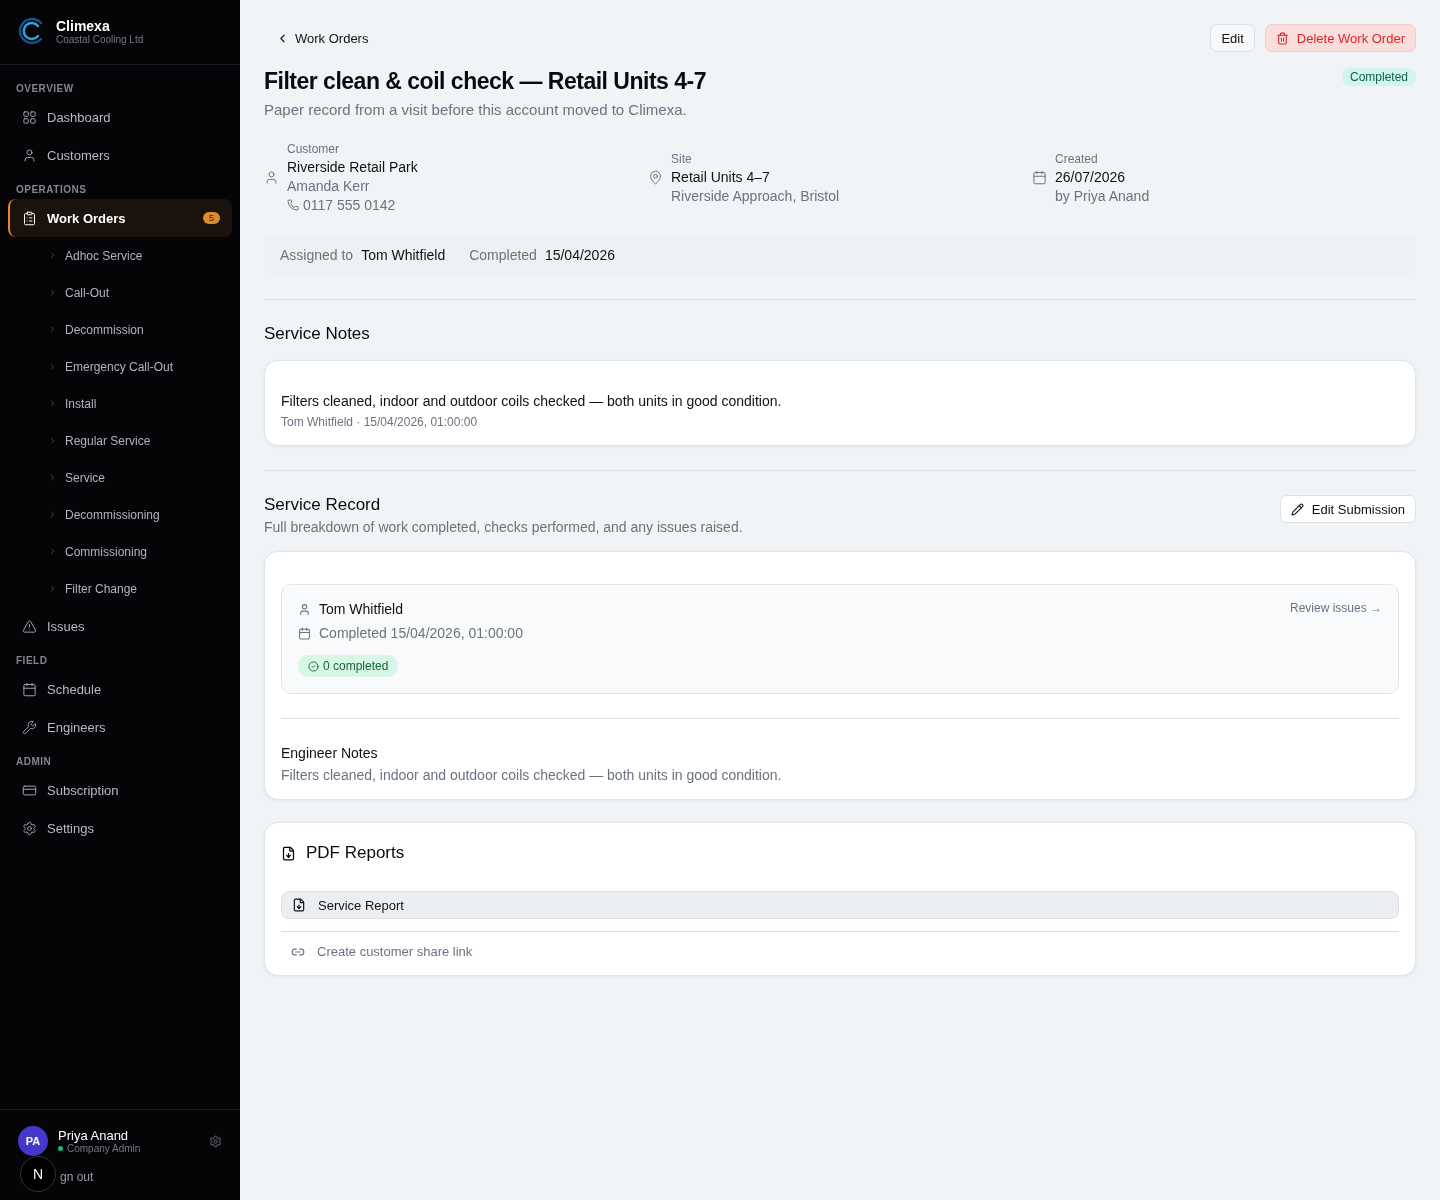 The width and height of the screenshot is (1440, 1200). Describe the element at coordinates (316, 38) in the screenshot. I see `back-link: Work Orders` at that location.